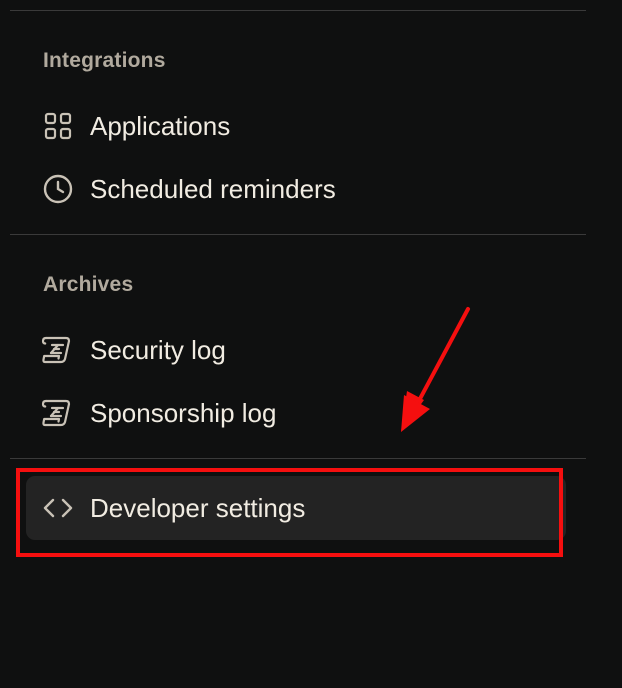 This screenshot has width=622, height=688. I want to click on section-title-archives: Archives, so click(88, 284).